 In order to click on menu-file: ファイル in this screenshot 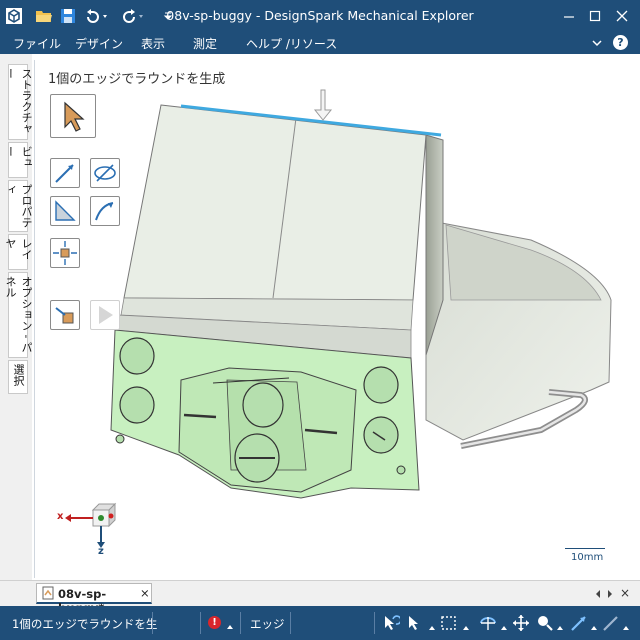, I will do `click(37, 43)`.